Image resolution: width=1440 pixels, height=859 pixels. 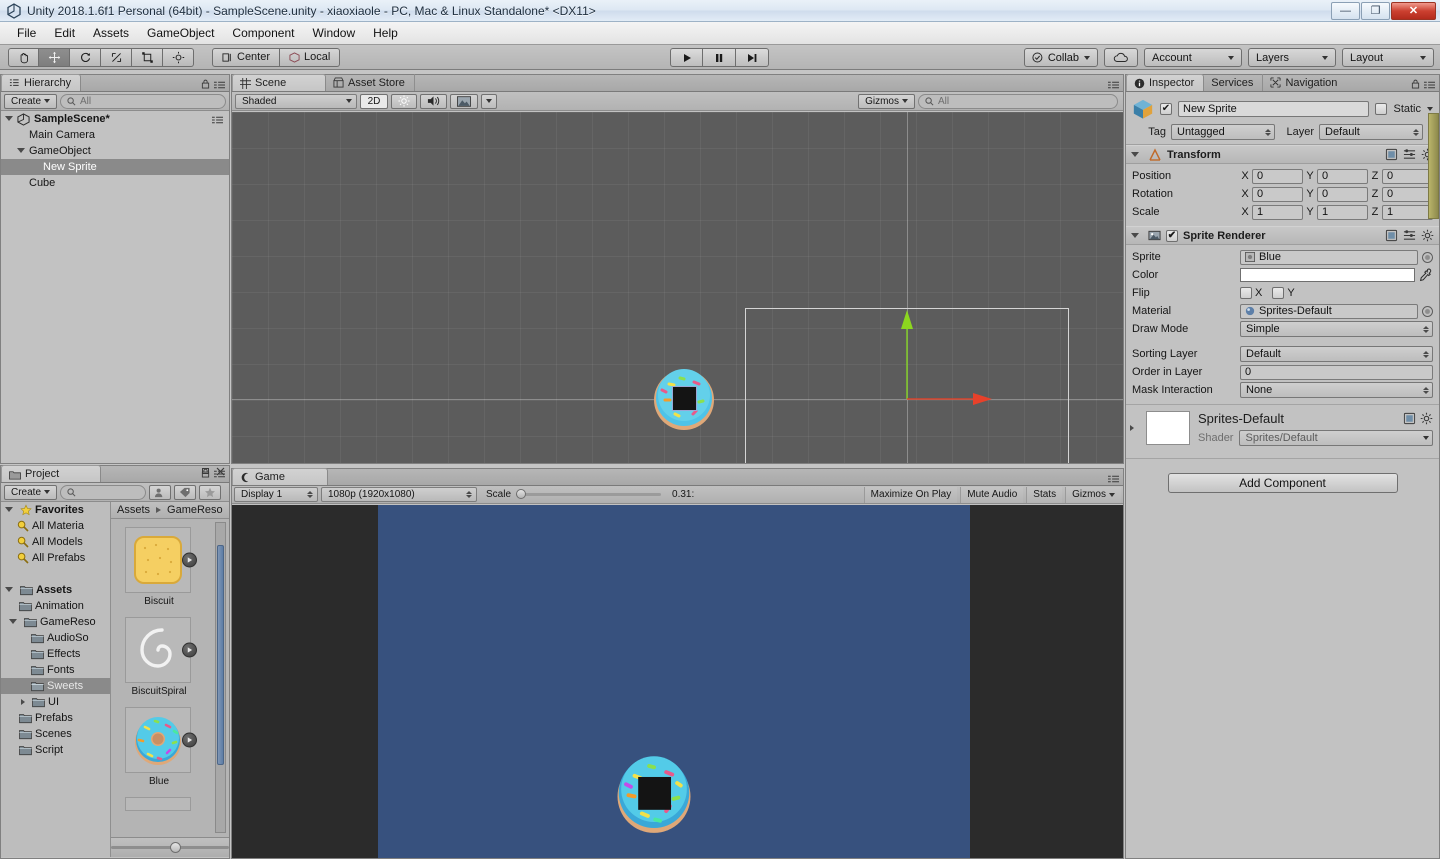 I want to click on material-picker-button, so click(x=1427, y=311).